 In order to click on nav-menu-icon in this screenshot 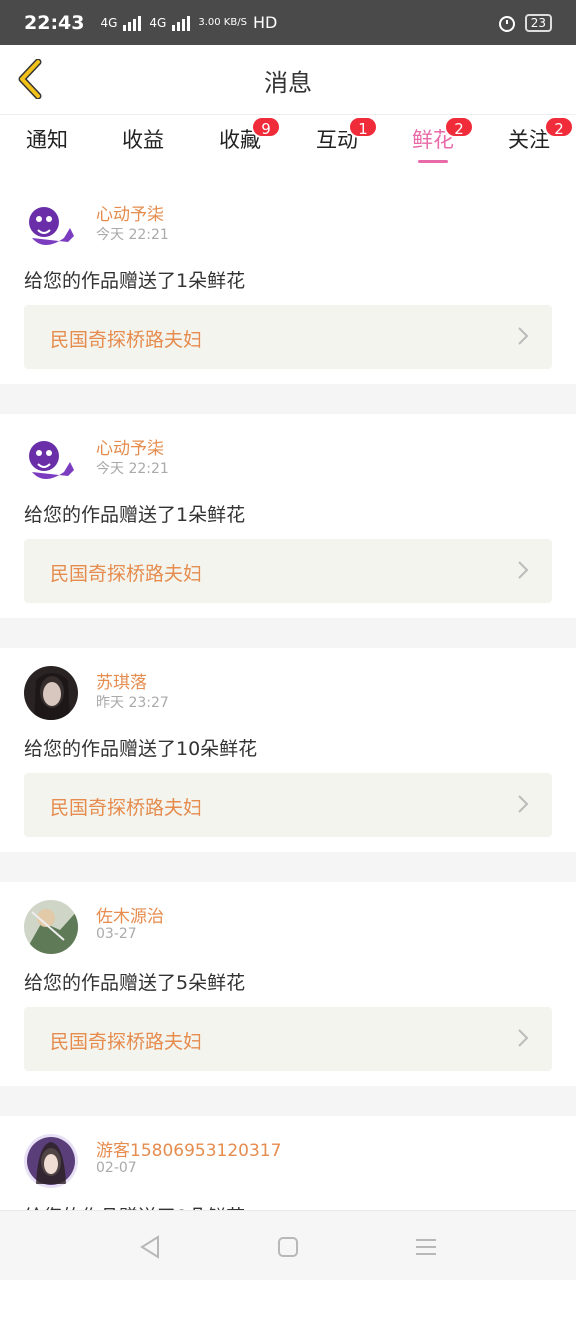, I will do `click(426, 1247)`.